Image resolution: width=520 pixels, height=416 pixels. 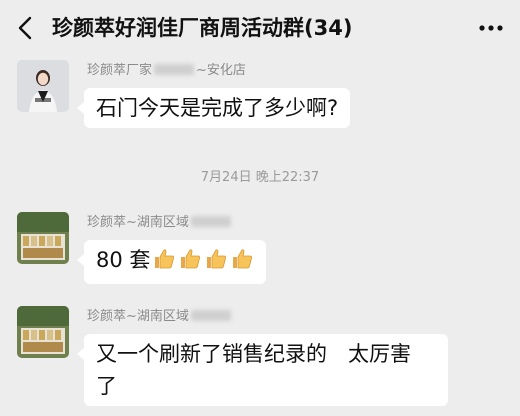 I want to click on chevron-left-icon, so click(x=25, y=28).